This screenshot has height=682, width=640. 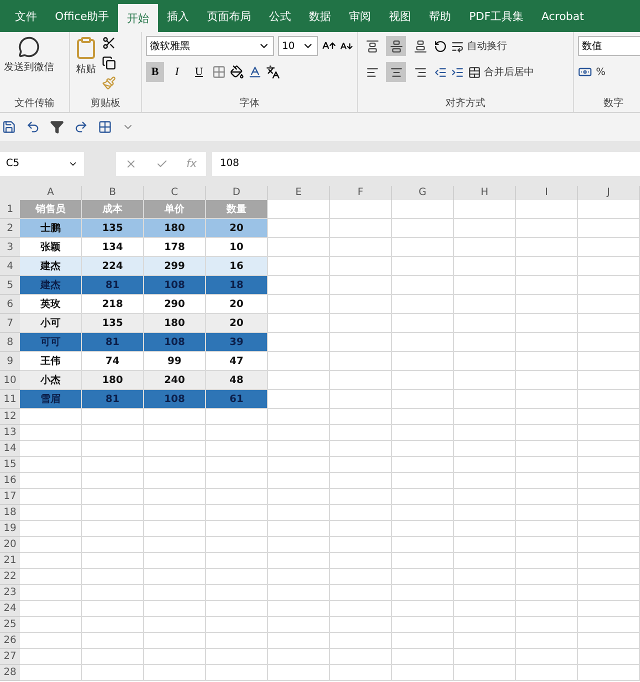 What do you see at coordinates (57, 127) in the screenshot?
I see `filter-icon` at bounding box center [57, 127].